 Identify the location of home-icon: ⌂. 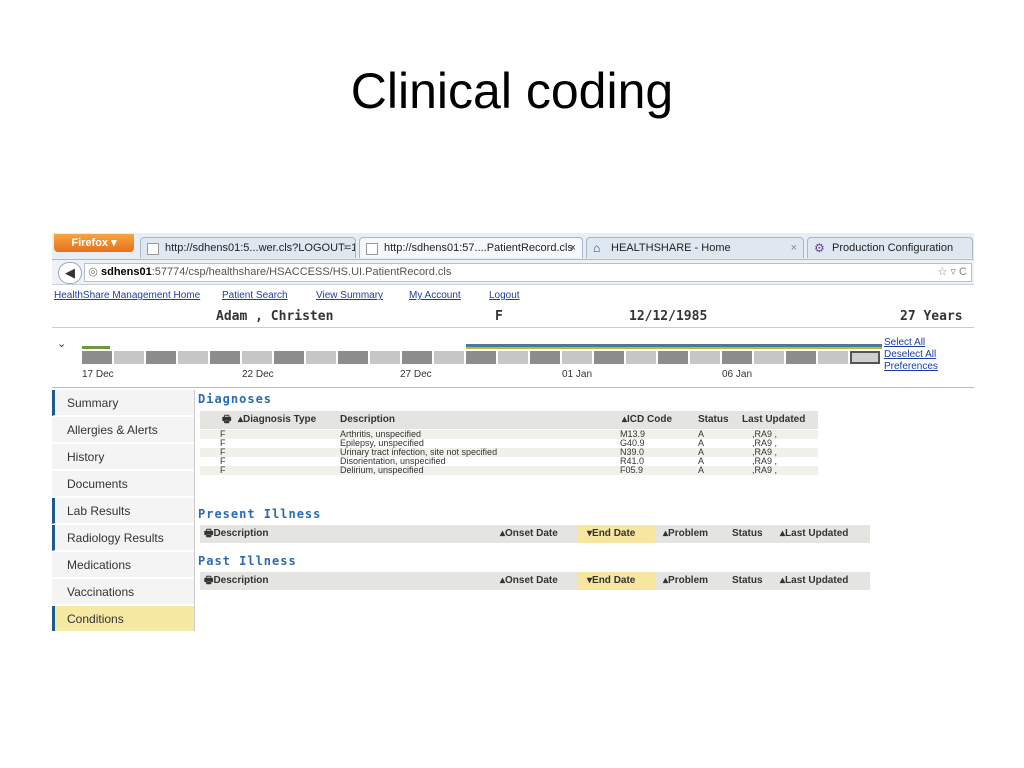
(597, 248).